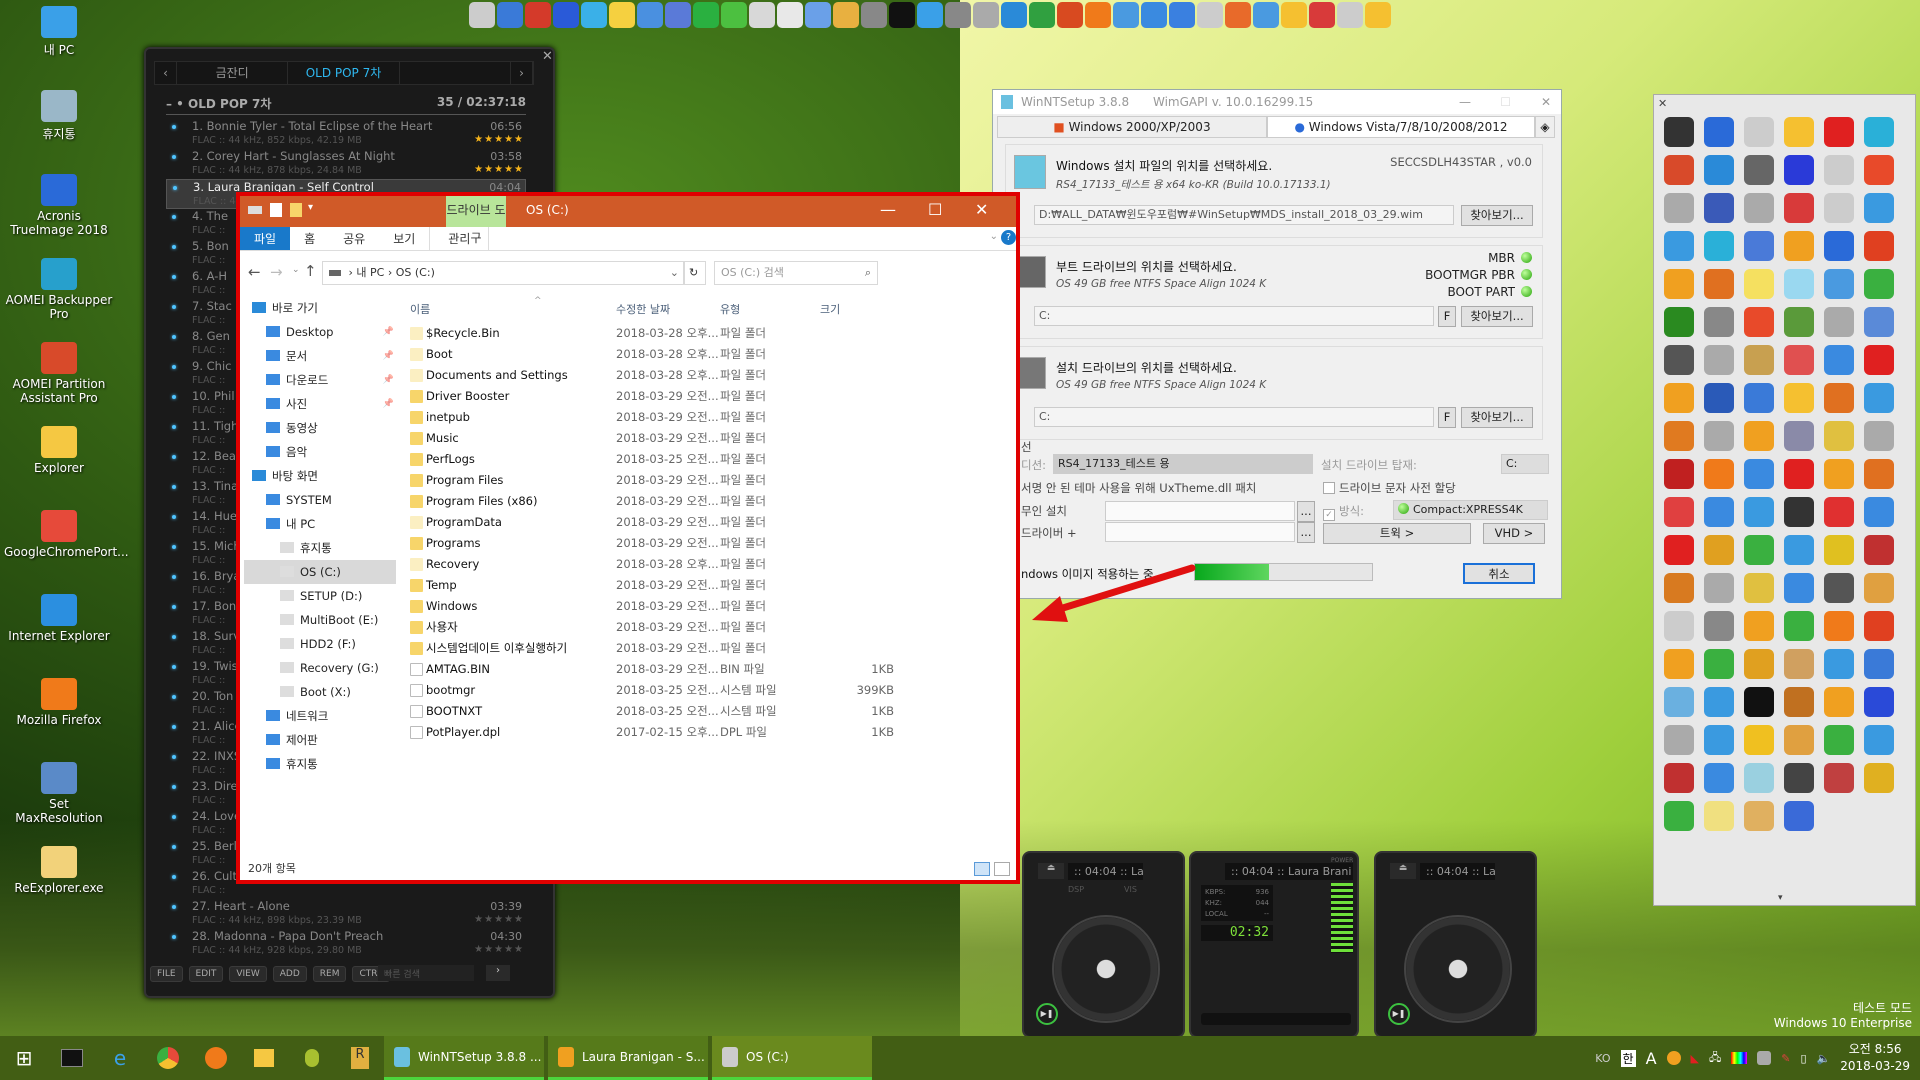 This screenshot has width=1920, height=1080. What do you see at coordinates (24, 1058) in the screenshot?
I see `start-button: ⊞` at bounding box center [24, 1058].